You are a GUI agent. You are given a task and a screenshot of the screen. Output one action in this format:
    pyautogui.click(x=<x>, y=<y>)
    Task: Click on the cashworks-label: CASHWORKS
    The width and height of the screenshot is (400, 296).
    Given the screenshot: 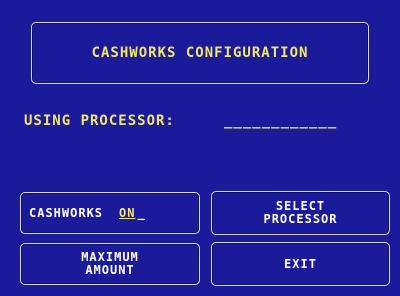 What is the action you would take?
    pyautogui.click(x=66, y=212)
    